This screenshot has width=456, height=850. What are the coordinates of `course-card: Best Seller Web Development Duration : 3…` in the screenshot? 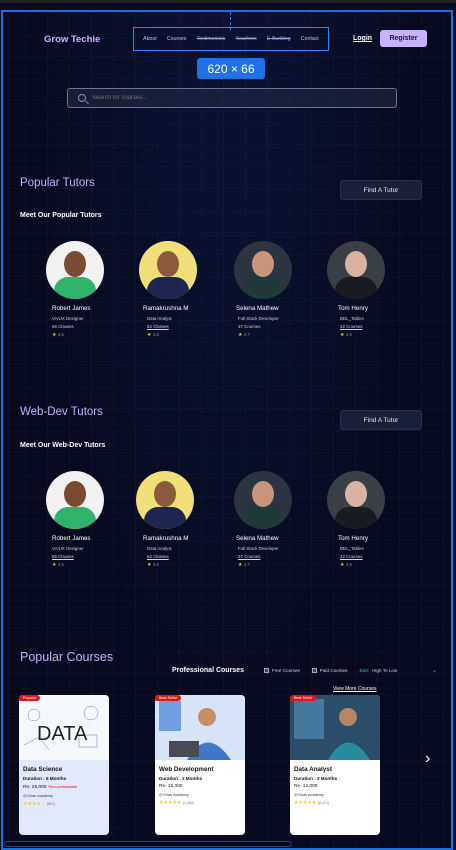 It's located at (200, 765).